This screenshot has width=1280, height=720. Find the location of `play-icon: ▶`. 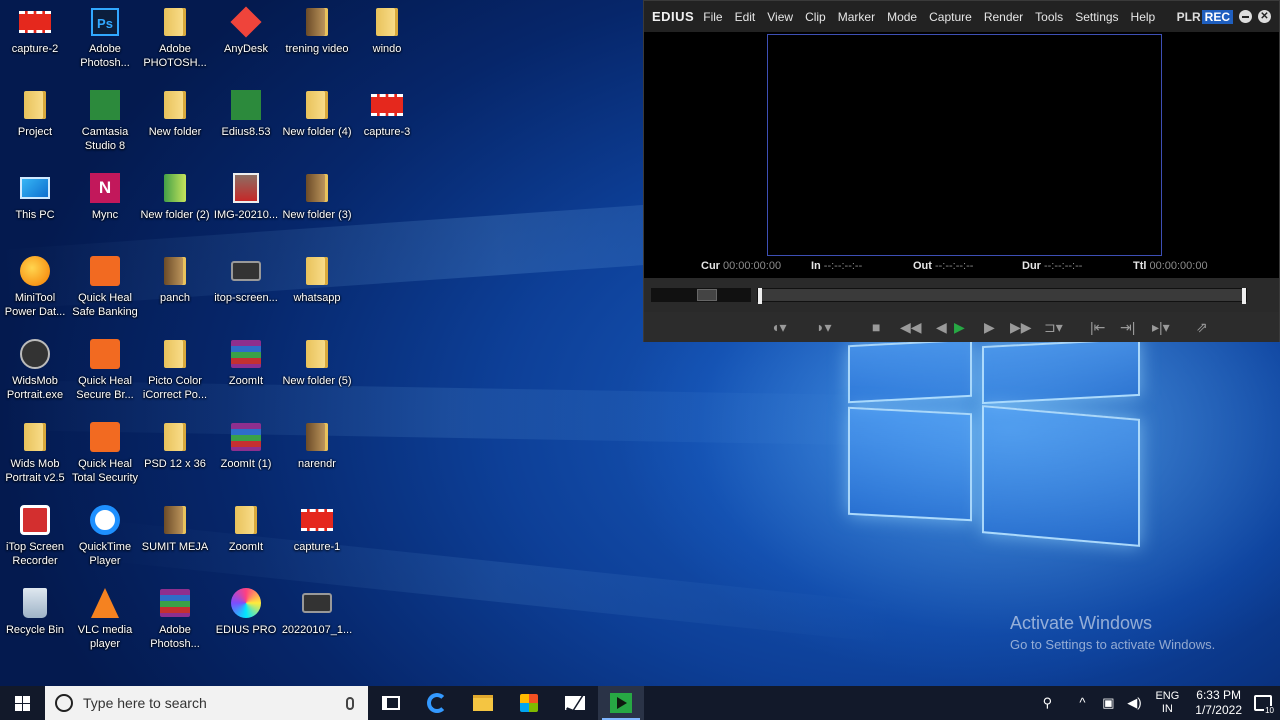

play-icon: ▶ is located at coordinates (959, 327).